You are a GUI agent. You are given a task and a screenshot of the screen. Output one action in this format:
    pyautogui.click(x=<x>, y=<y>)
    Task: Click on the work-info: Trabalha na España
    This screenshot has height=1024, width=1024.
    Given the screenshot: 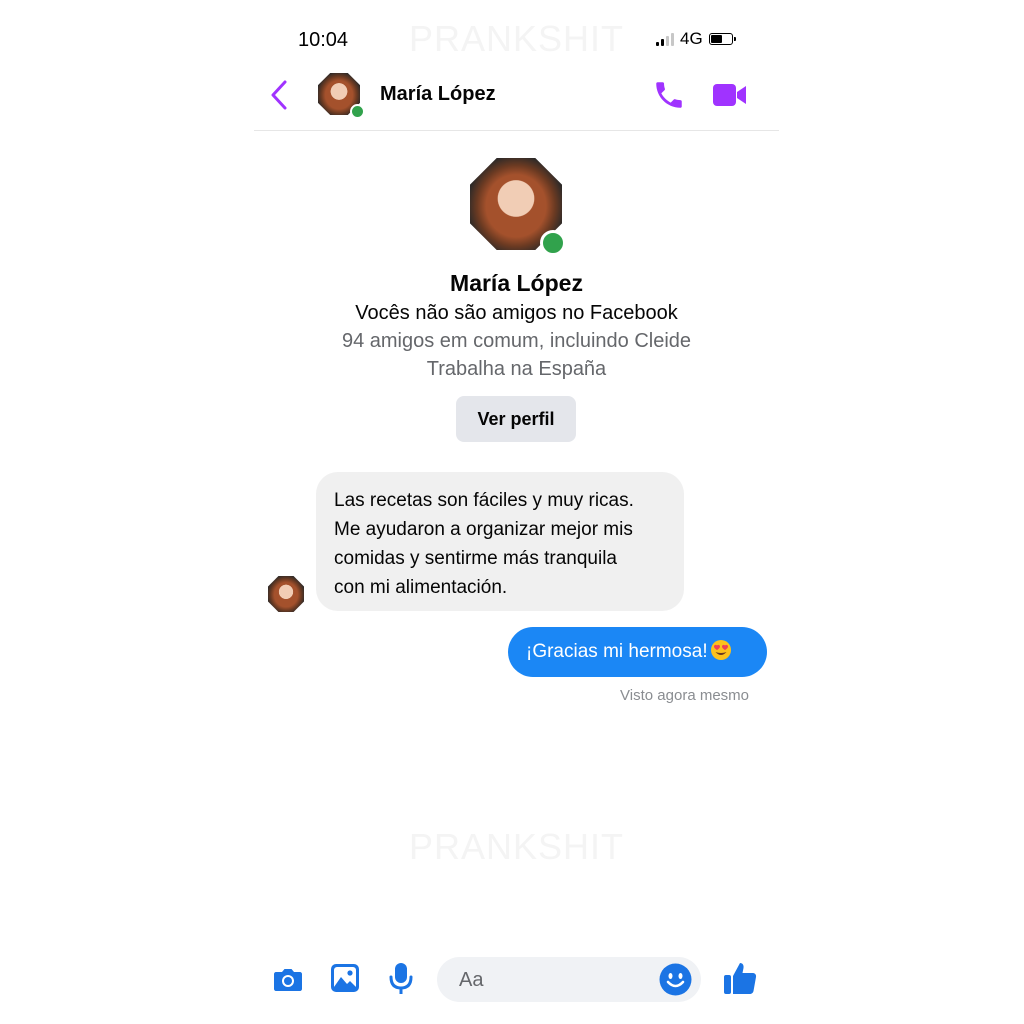 What is the action you would take?
    pyautogui.click(x=516, y=369)
    